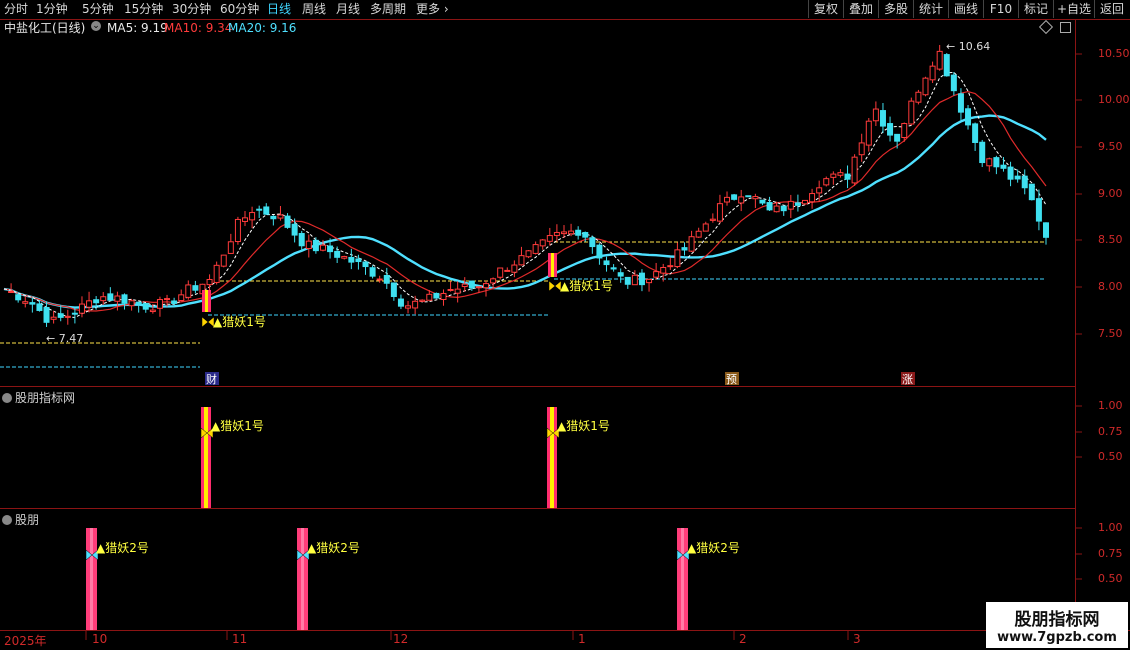 Image resolution: width=1130 pixels, height=650 pixels. Describe the element at coordinates (7, 398) in the screenshot. I see `pane2-dot-icon` at that location.